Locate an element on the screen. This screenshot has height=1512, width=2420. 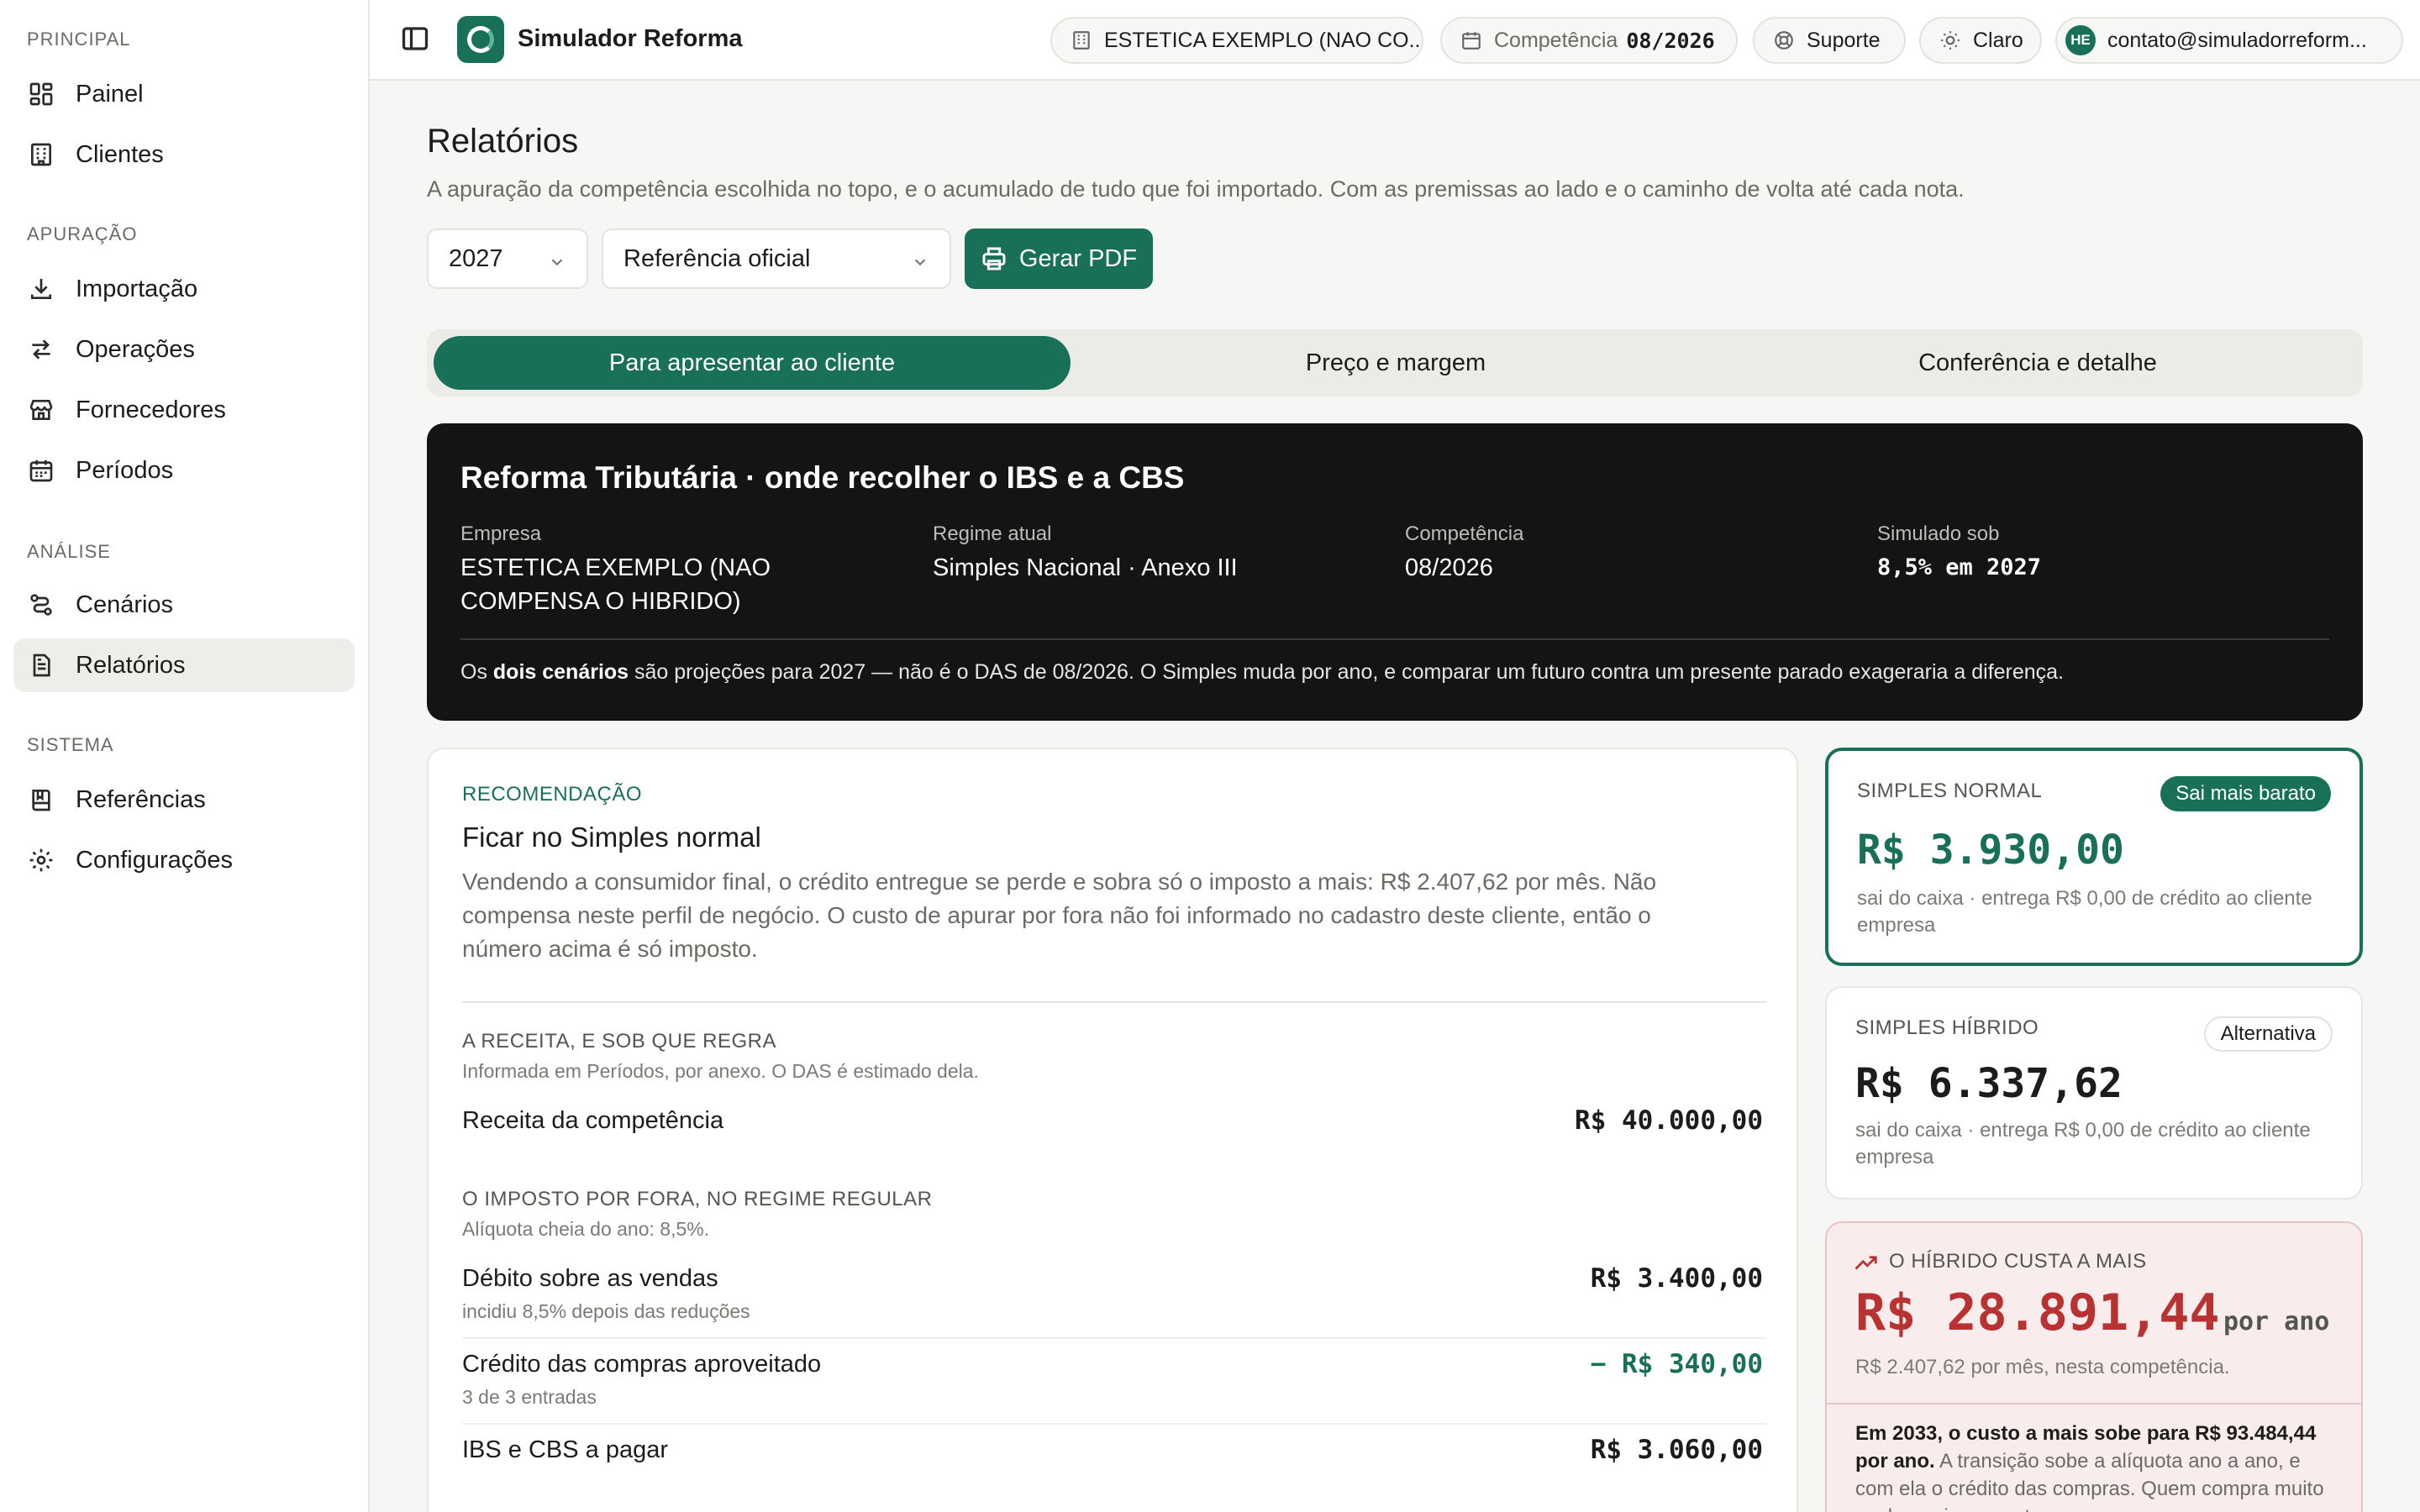
recommendation-tag: RECOMENDAÇÃO is located at coordinates (552, 794).